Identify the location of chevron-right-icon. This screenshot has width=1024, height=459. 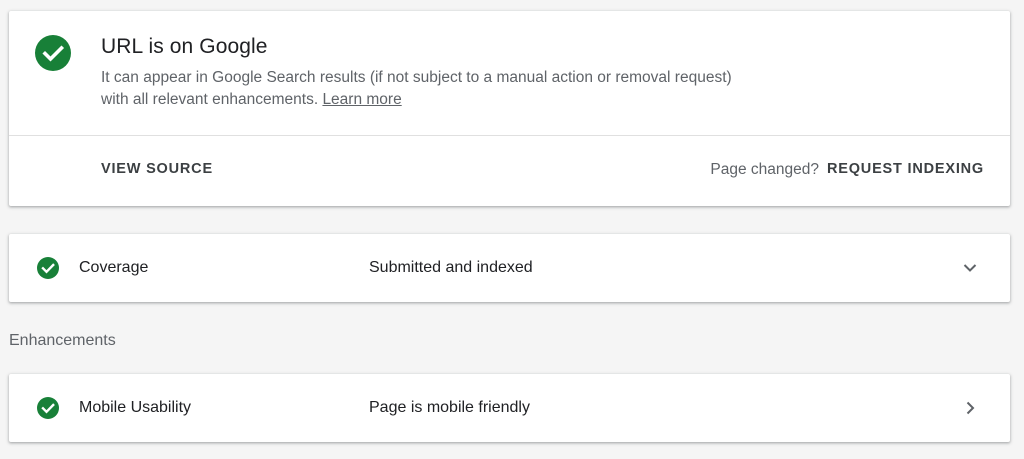
(970, 408).